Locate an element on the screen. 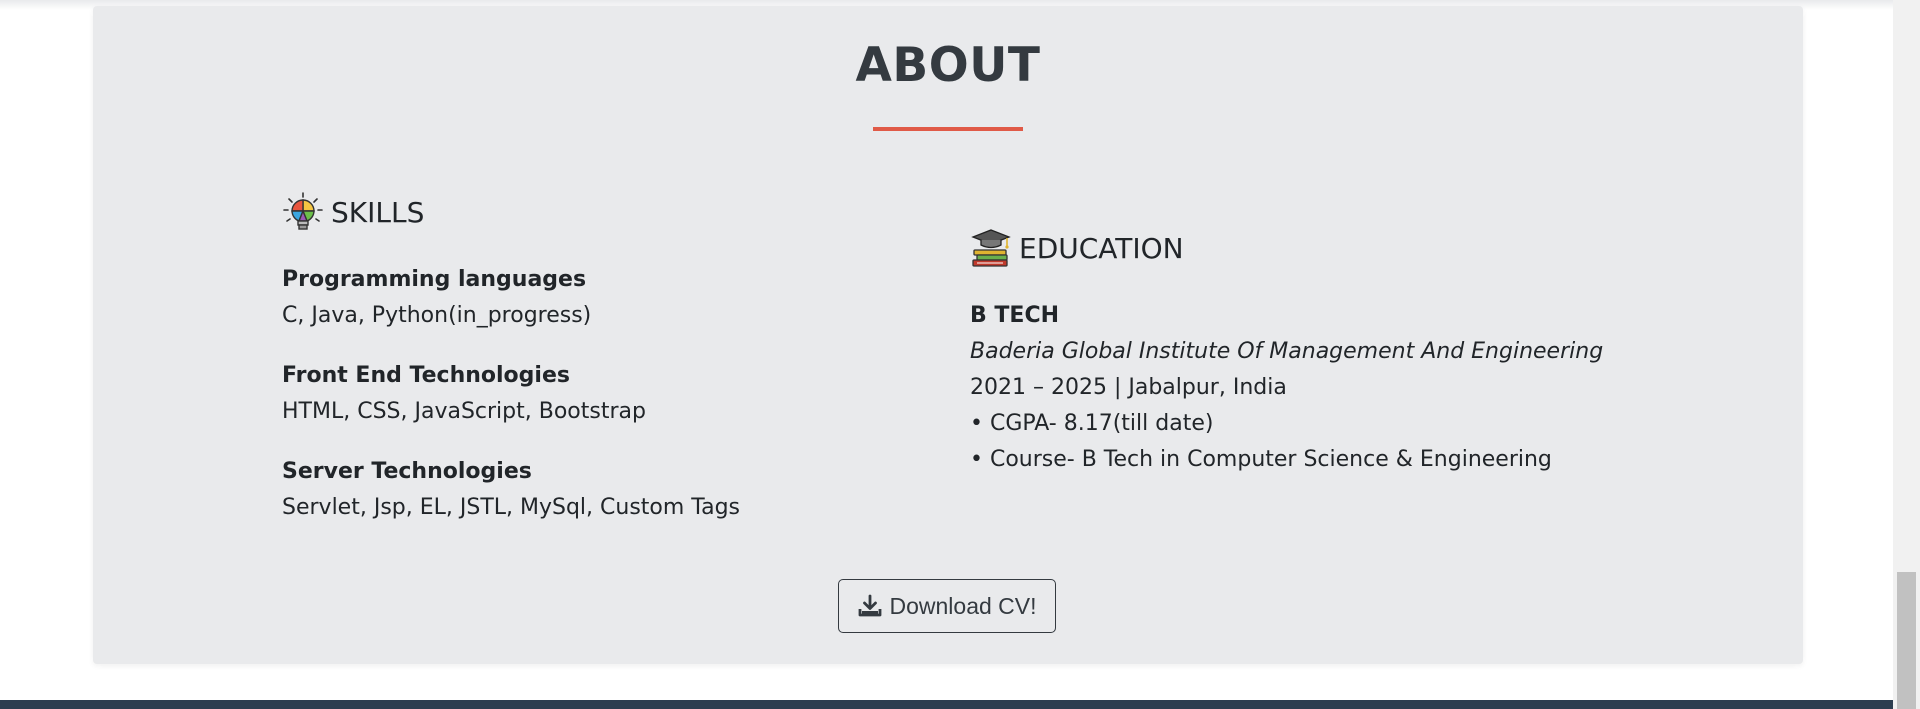 This screenshot has height=709, width=1920. section-title: ABOUT is located at coordinates (948, 65).